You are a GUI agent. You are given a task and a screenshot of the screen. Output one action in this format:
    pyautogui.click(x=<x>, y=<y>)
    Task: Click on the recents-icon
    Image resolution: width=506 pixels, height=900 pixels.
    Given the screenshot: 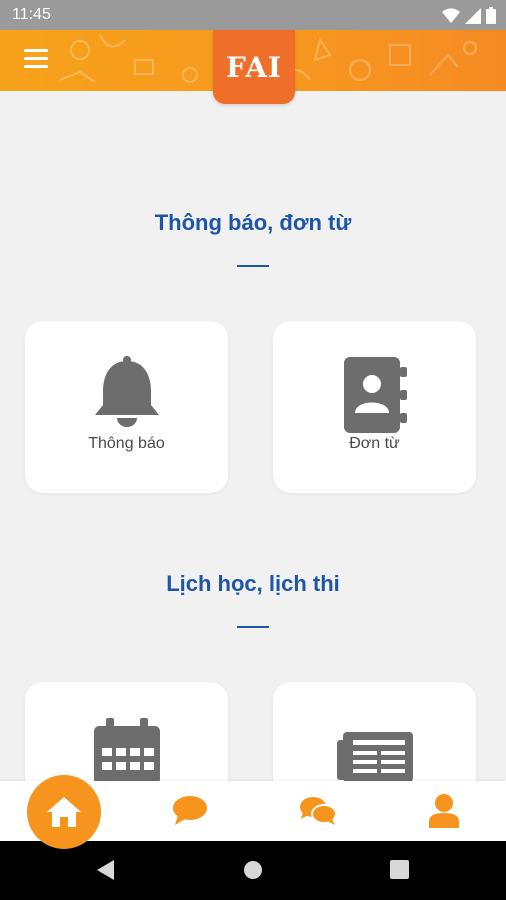 What is the action you would take?
    pyautogui.click(x=399, y=869)
    